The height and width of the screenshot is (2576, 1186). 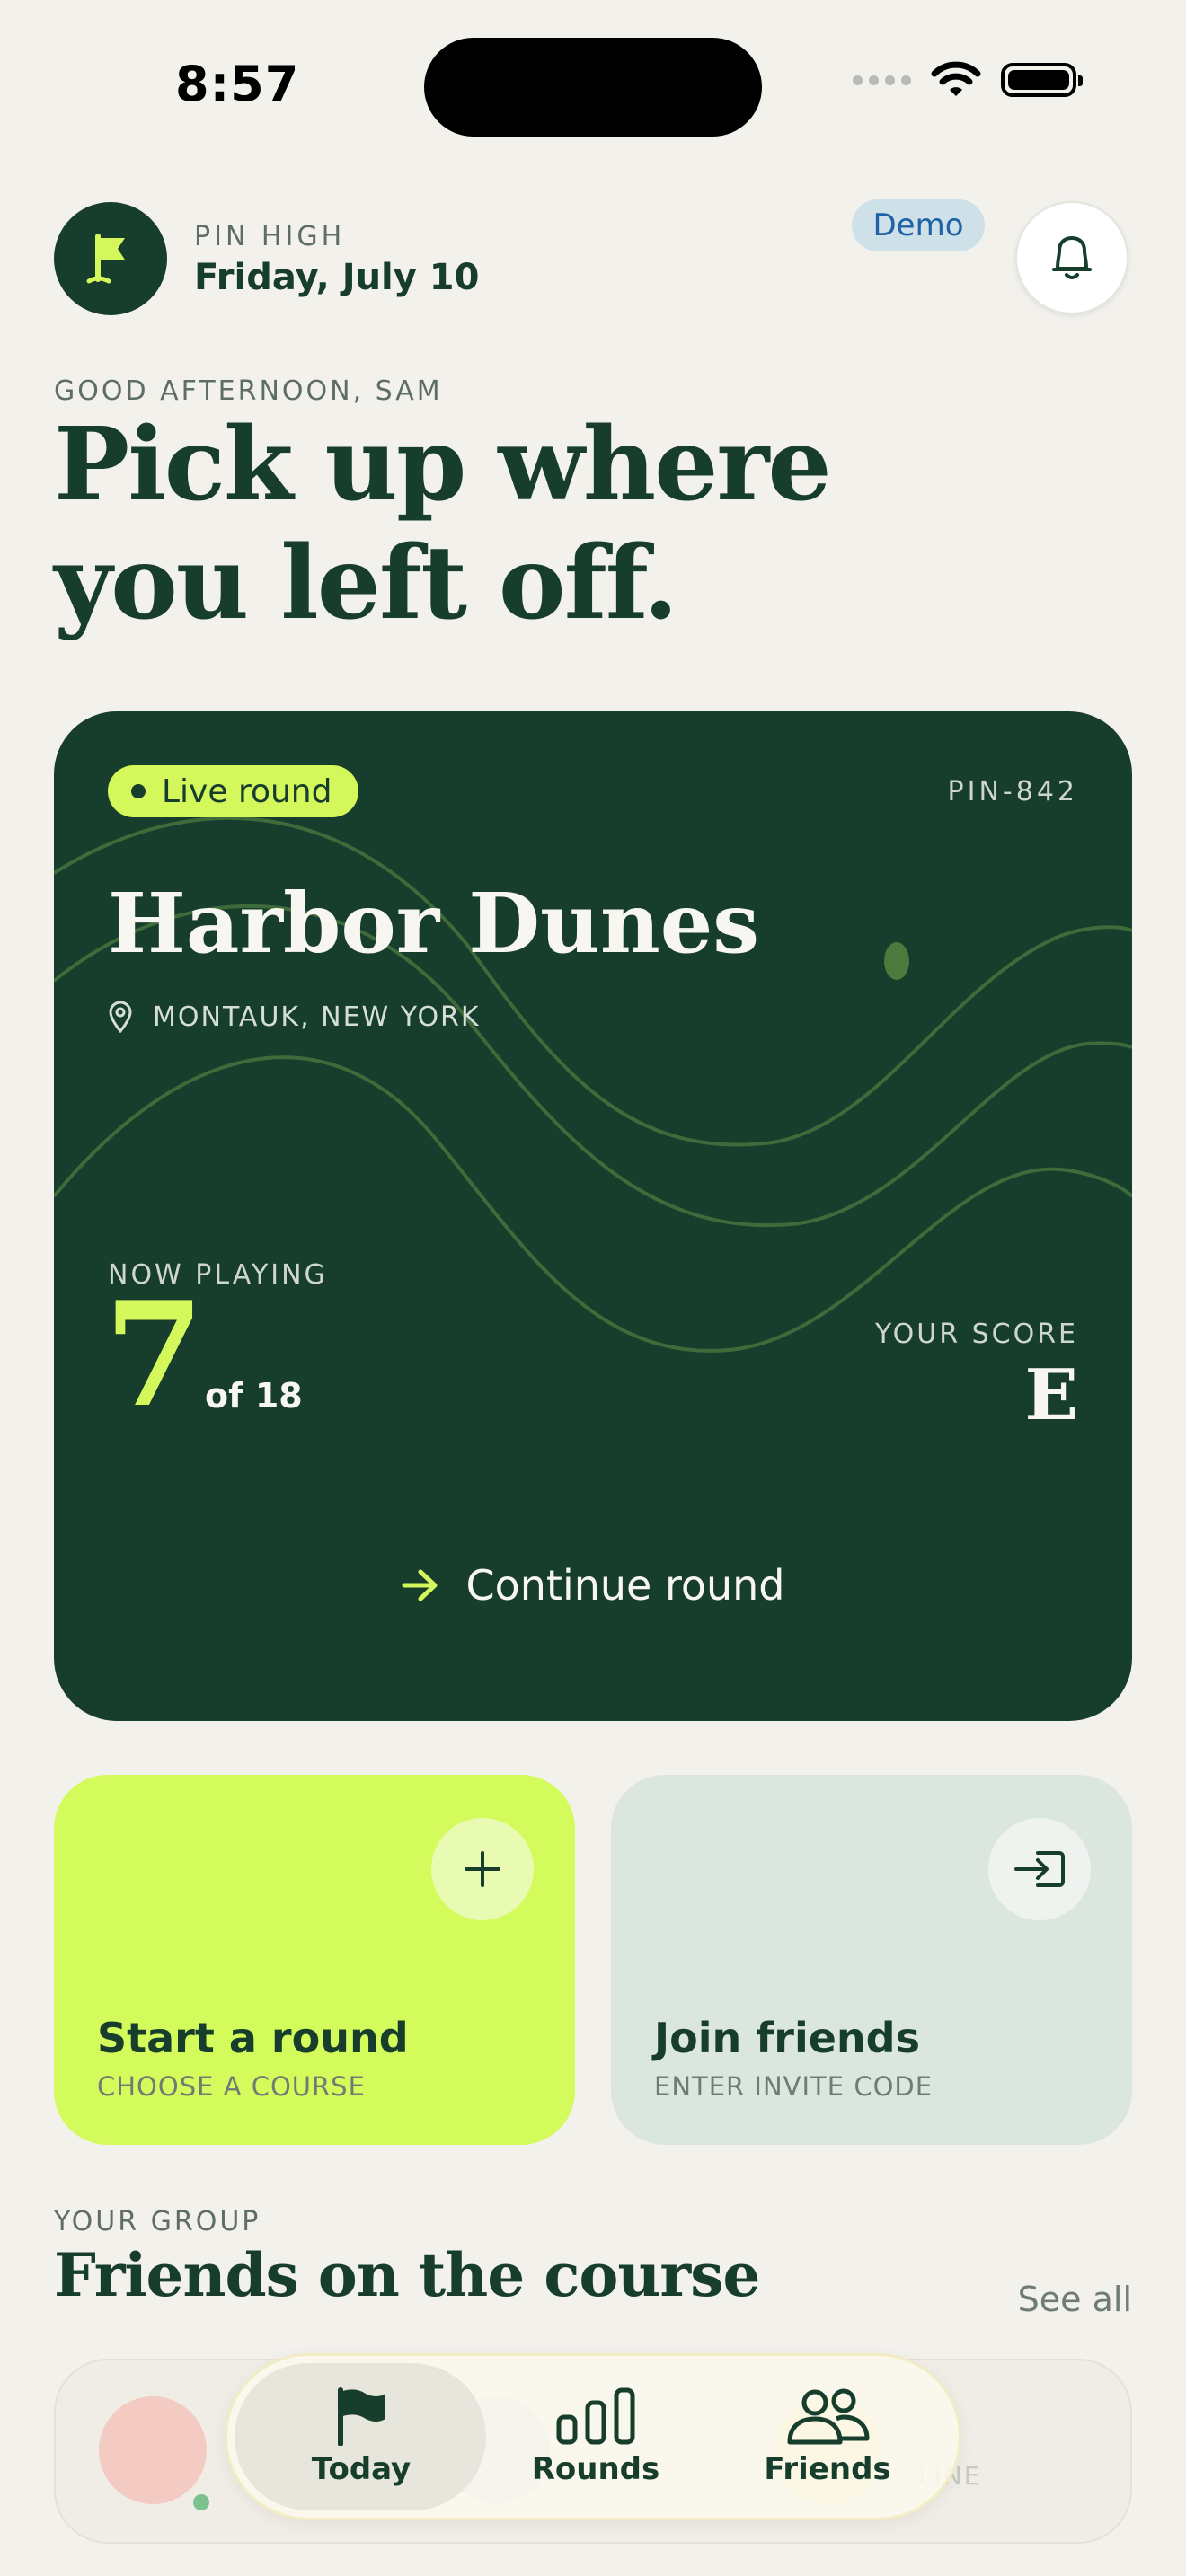 What do you see at coordinates (317, 1017) in the screenshot?
I see `course-location-label: MONTAUK, NEW YORK` at bounding box center [317, 1017].